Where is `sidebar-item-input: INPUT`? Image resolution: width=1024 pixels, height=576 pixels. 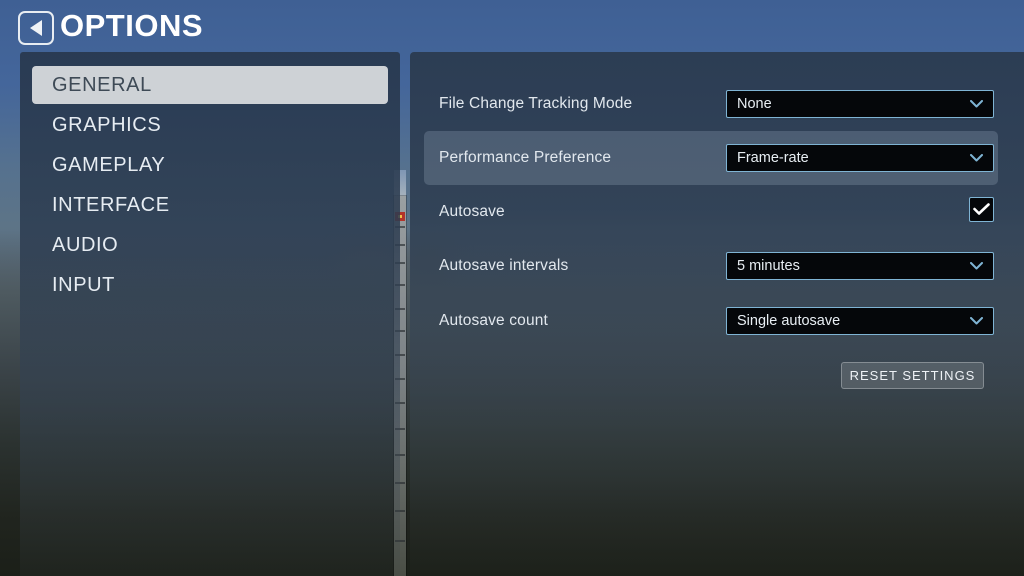 sidebar-item-input: INPUT is located at coordinates (210, 285).